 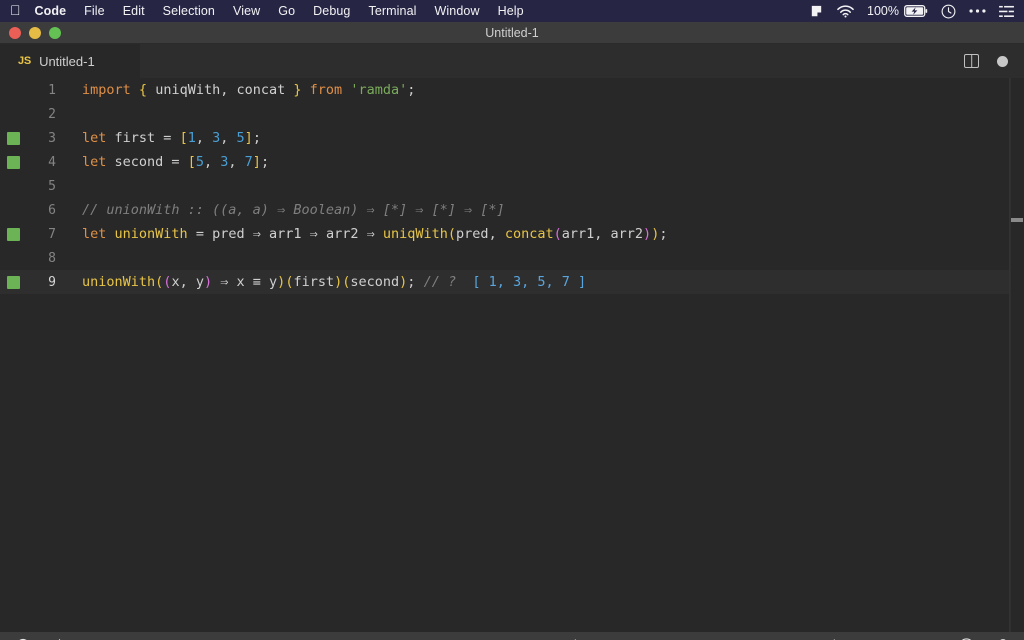 What do you see at coordinates (52, 186) in the screenshot?
I see `line-number: 5` at bounding box center [52, 186].